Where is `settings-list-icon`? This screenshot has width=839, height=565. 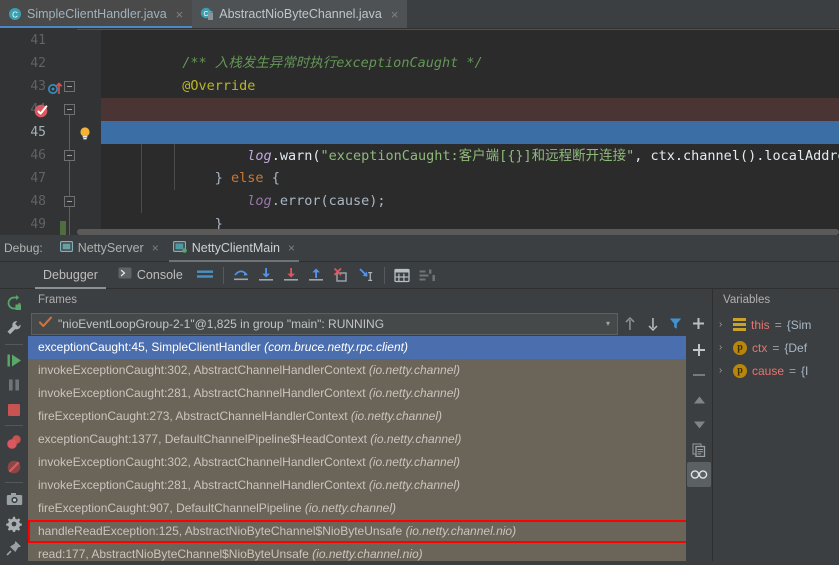 settings-list-icon is located at coordinates (427, 275).